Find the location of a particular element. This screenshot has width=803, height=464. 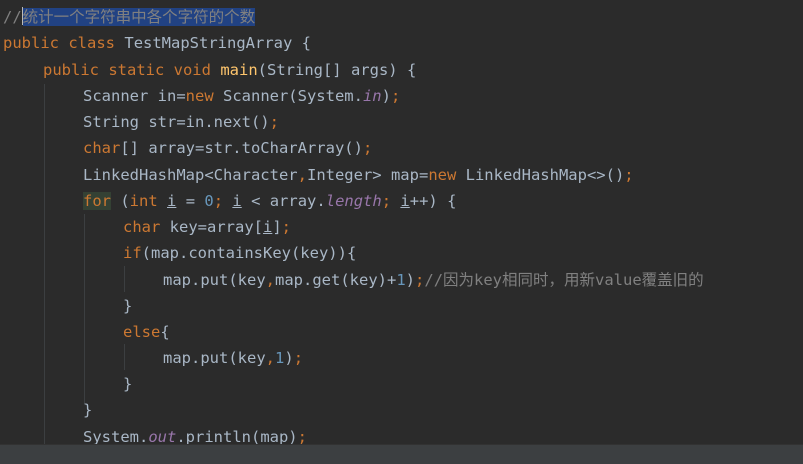

code-line-2: public class TestMapStringArray { is located at coordinates (157, 43).